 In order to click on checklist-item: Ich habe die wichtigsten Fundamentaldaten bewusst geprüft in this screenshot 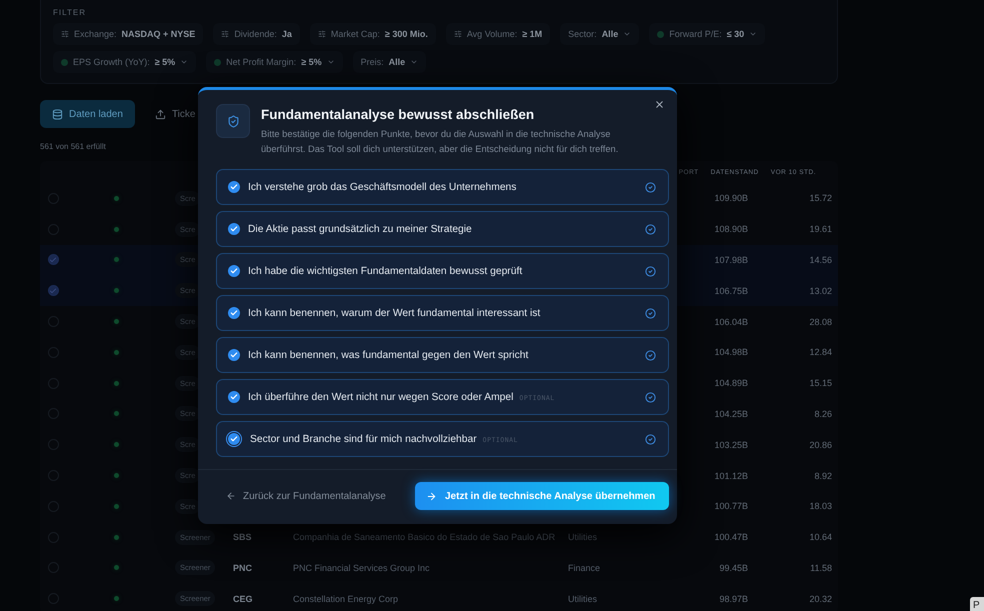, I will do `click(442, 271)`.